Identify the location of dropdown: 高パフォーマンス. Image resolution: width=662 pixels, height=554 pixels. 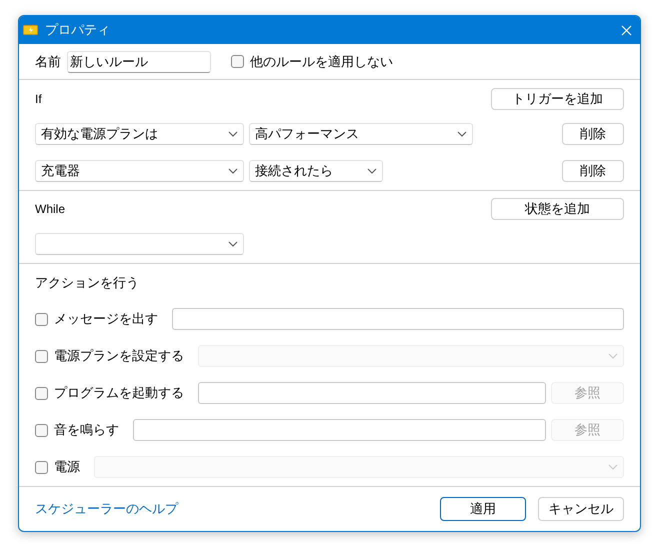
(361, 134).